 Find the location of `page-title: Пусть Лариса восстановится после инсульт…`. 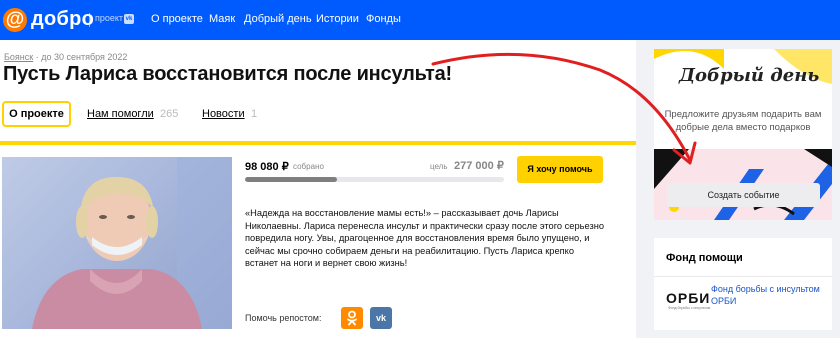

page-title: Пусть Лариса восстановится после инсульт… is located at coordinates (227, 74).